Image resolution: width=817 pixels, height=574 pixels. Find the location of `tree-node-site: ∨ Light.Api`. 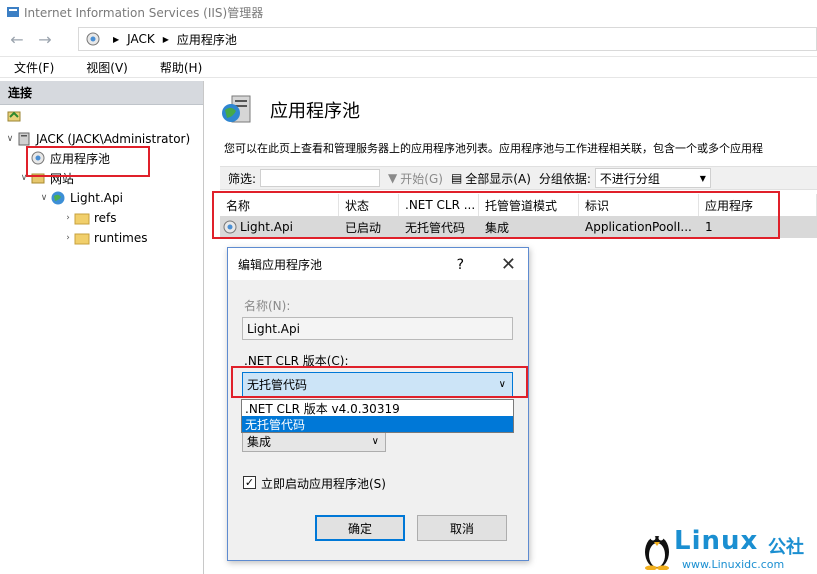

tree-node-site: ∨ Light.Api is located at coordinates (80, 198).